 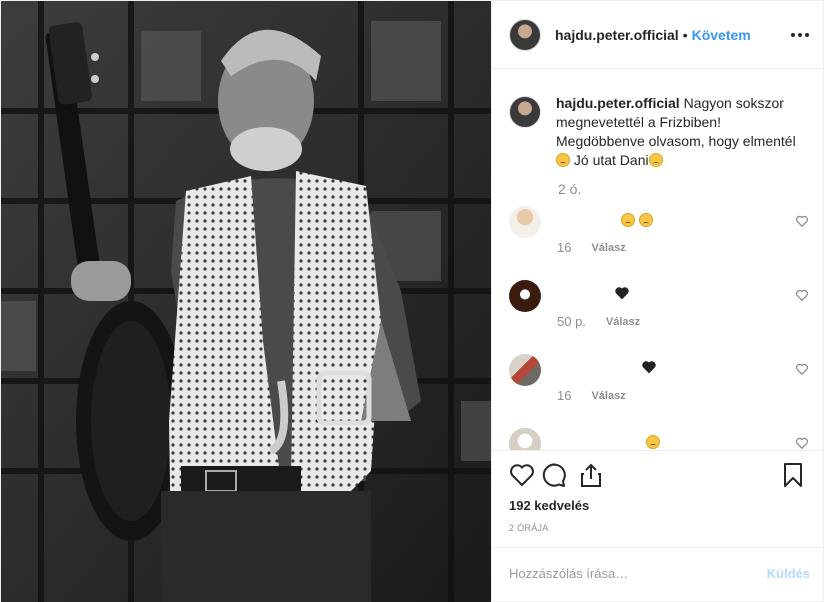 I want to click on caption-time: 2 ó., so click(x=570, y=189).